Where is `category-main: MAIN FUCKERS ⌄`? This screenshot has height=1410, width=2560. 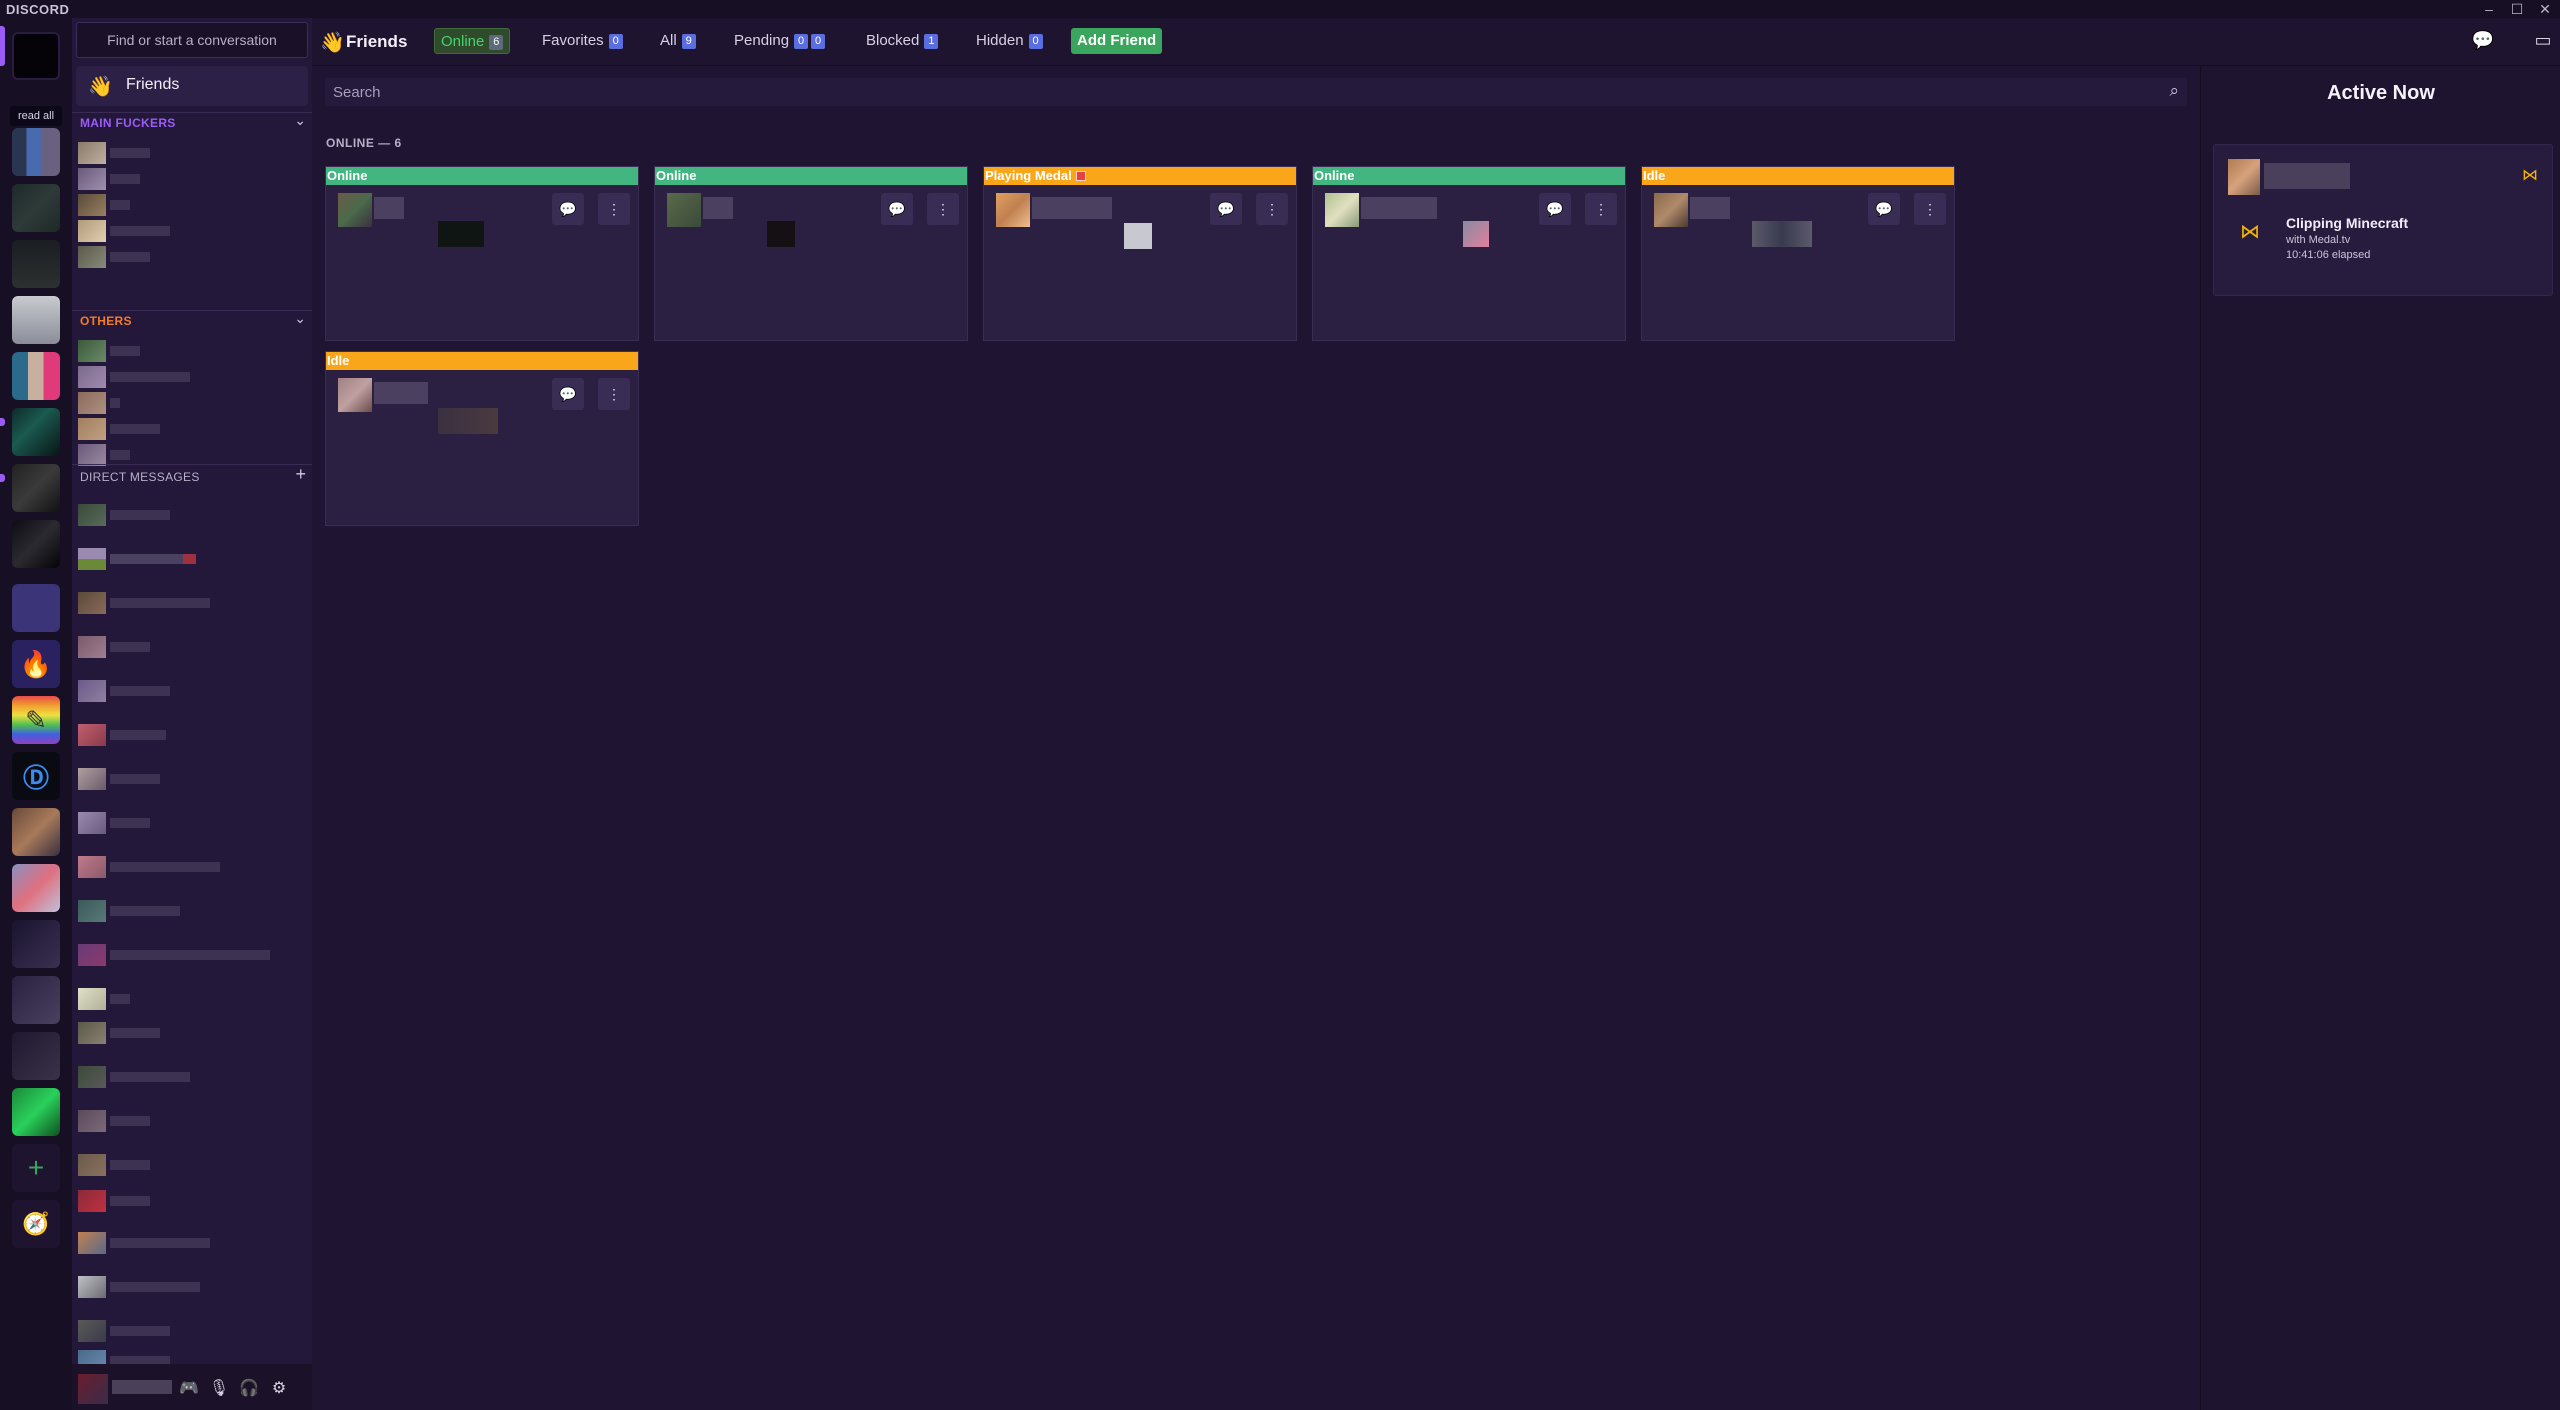 category-main: MAIN FUCKERS ⌄ is located at coordinates (192, 123).